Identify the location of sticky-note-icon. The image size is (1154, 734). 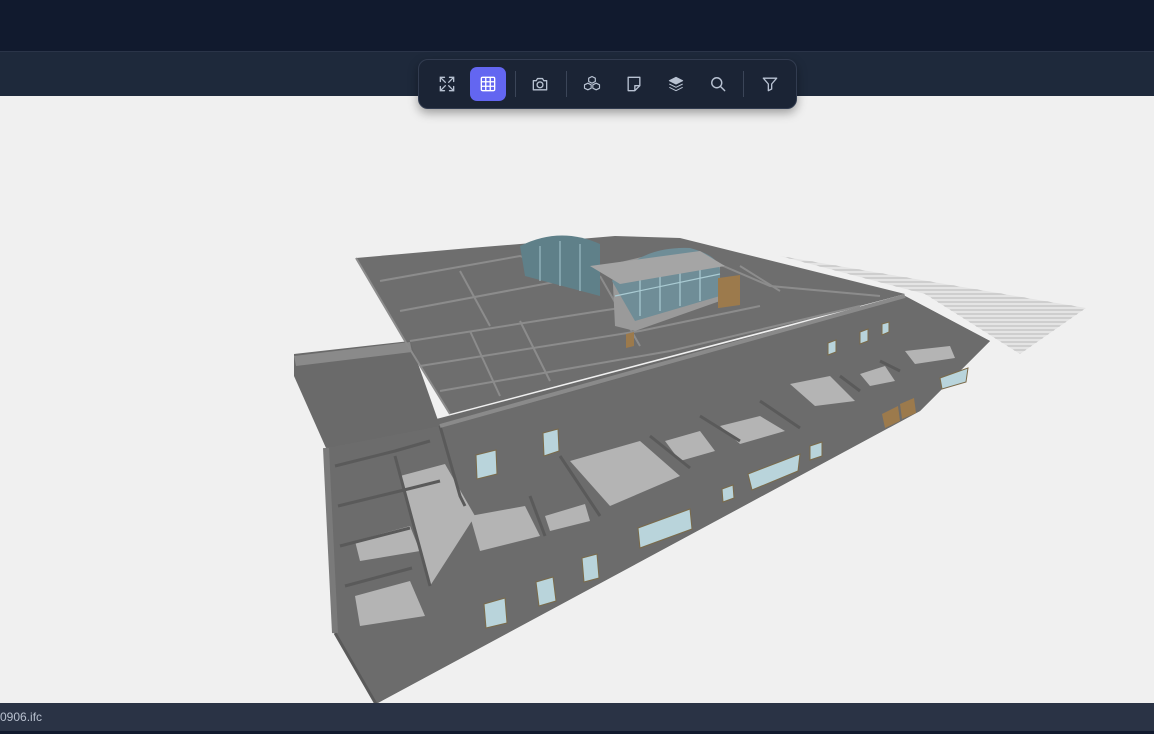
(634, 84).